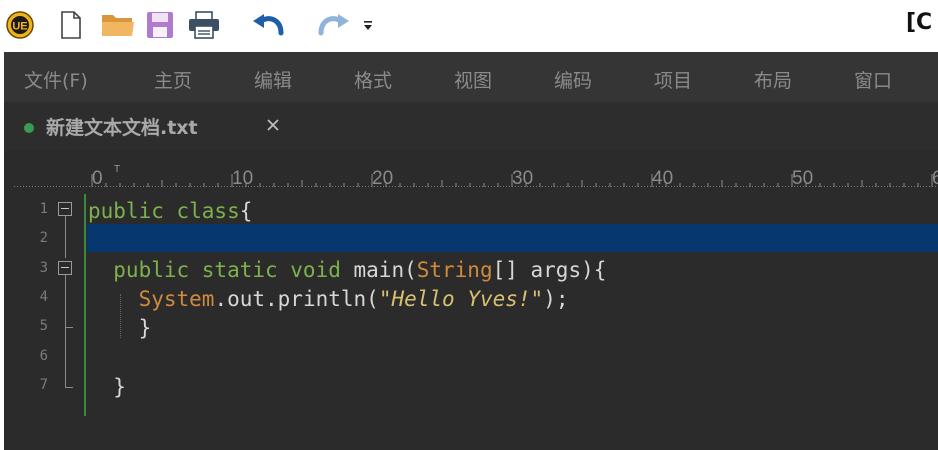 The width and height of the screenshot is (938, 450). I want to click on menu-window: 窗口, so click(873, 79).